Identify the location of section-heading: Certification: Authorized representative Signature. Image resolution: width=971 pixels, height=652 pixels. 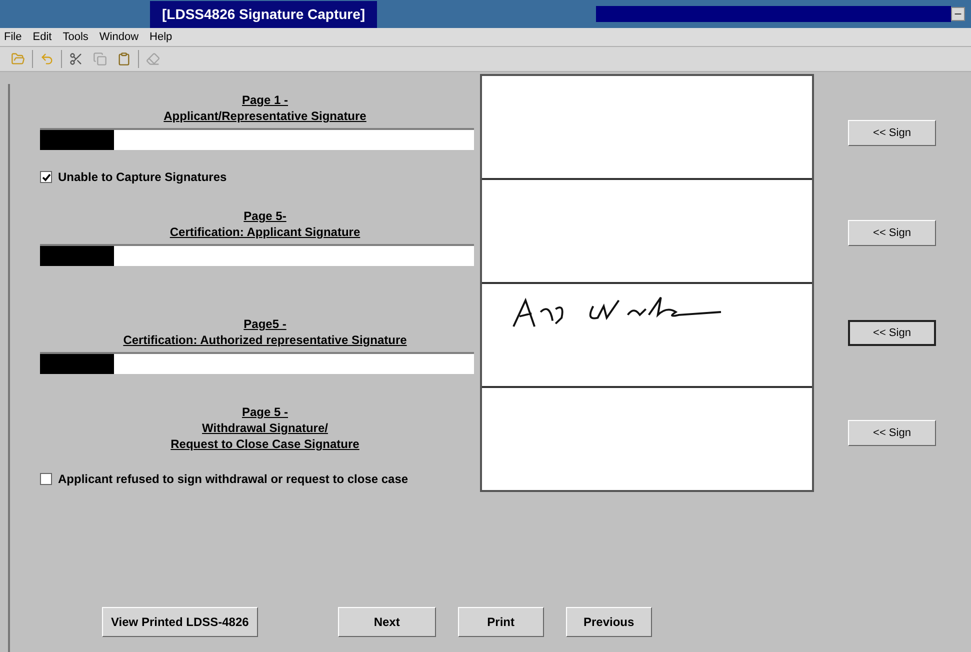
(265, 340).